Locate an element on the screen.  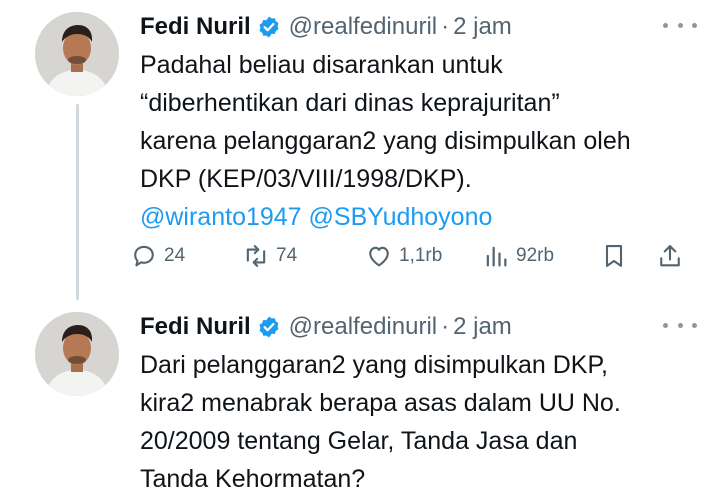
tweet-text-line: 20/2009 tentang Gelar, Tanda Jasa dan is located at coordinates (359, 441).